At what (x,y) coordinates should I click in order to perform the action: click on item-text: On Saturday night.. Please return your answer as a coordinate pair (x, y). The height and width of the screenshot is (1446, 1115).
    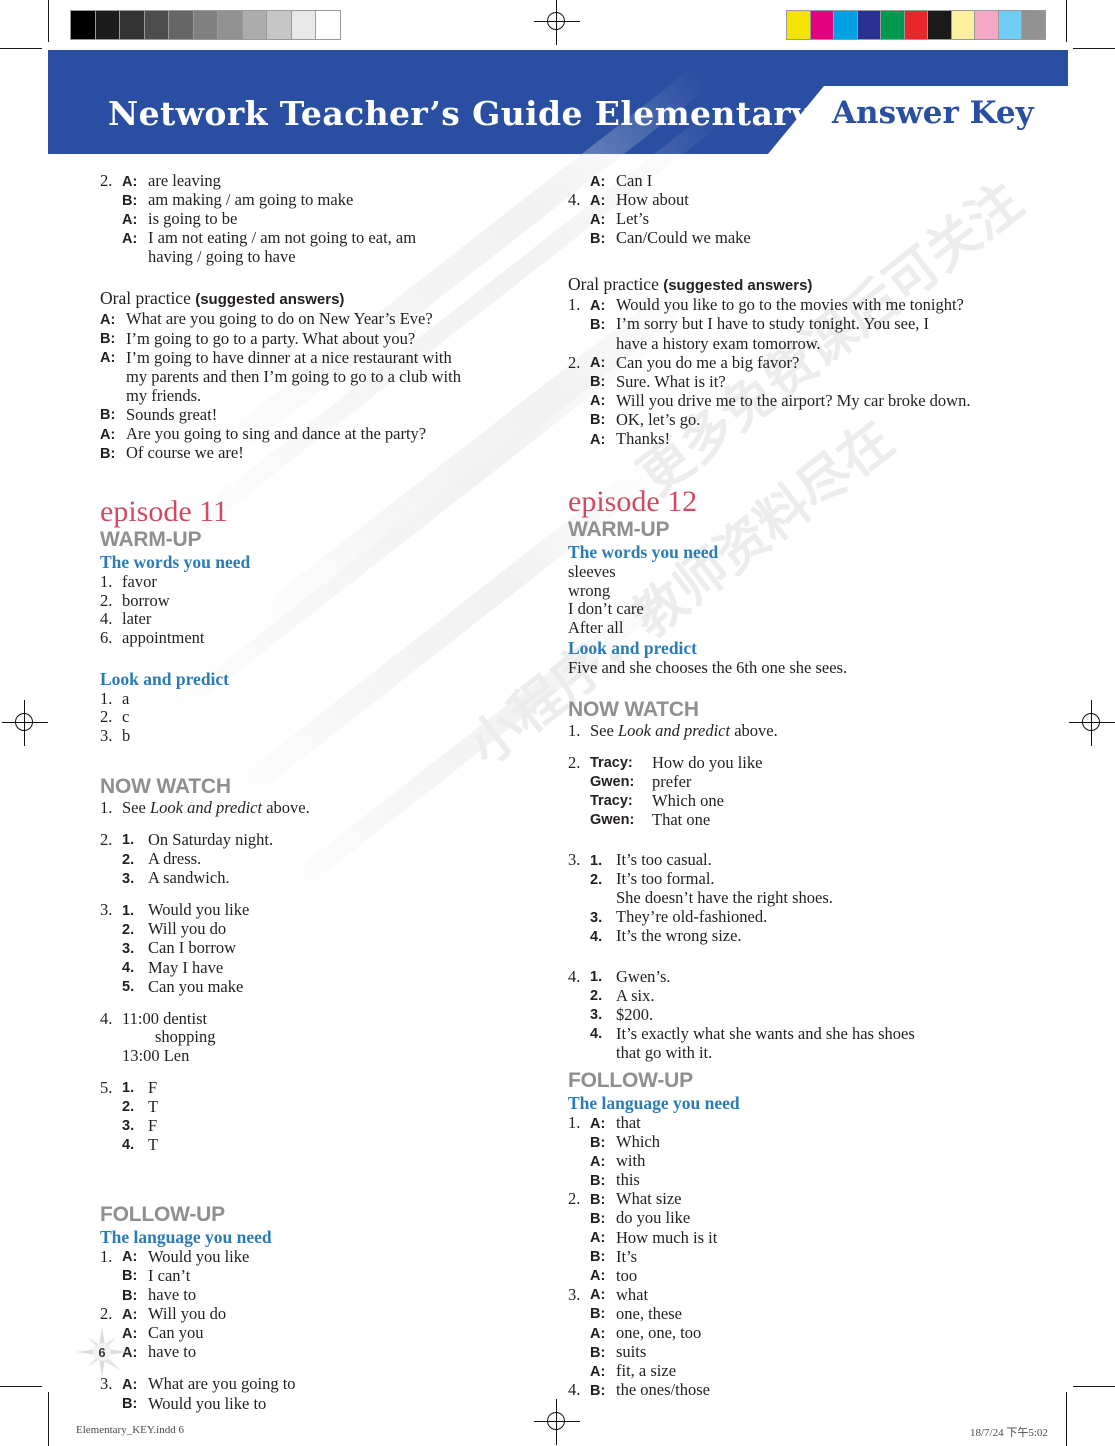
    Looking at the image, I should click on (211, 839).